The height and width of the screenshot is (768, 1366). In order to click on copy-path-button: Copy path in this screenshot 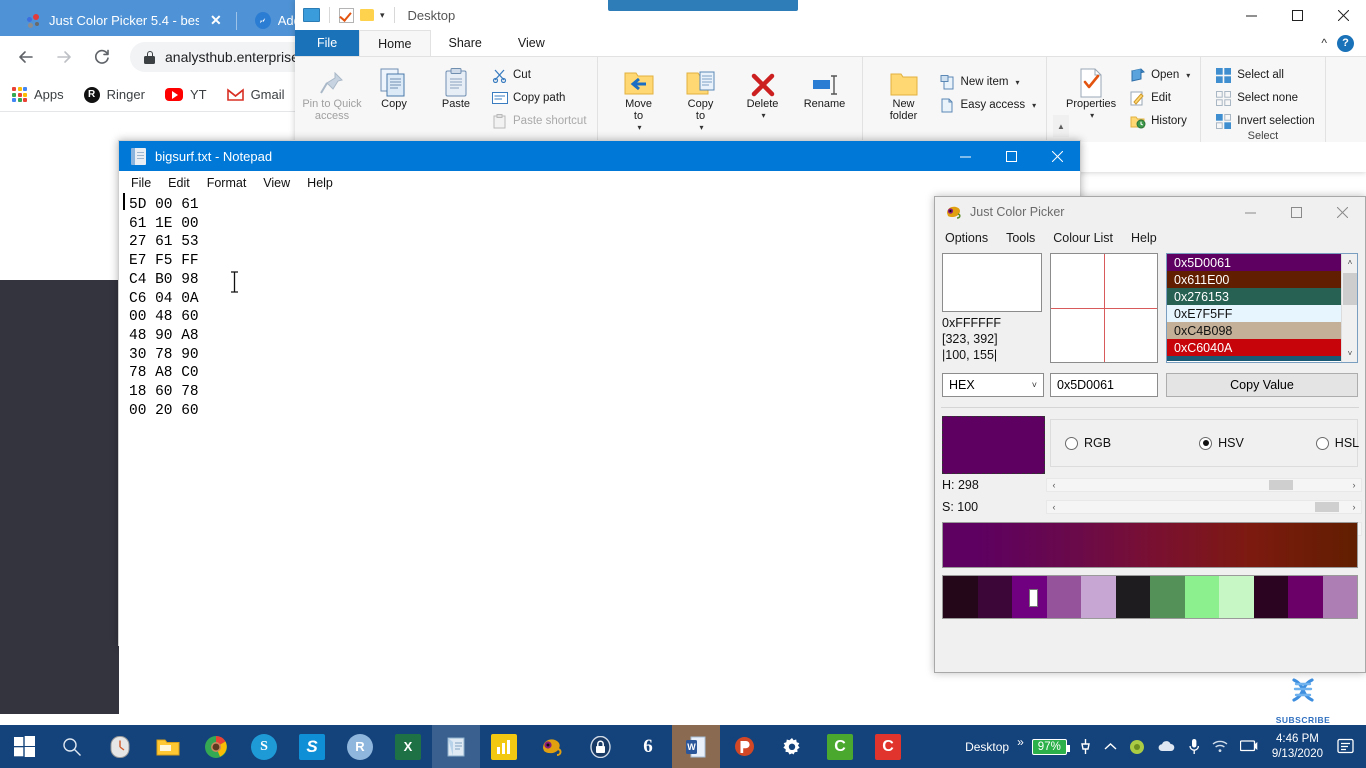, I will do `click(539, 98)`.